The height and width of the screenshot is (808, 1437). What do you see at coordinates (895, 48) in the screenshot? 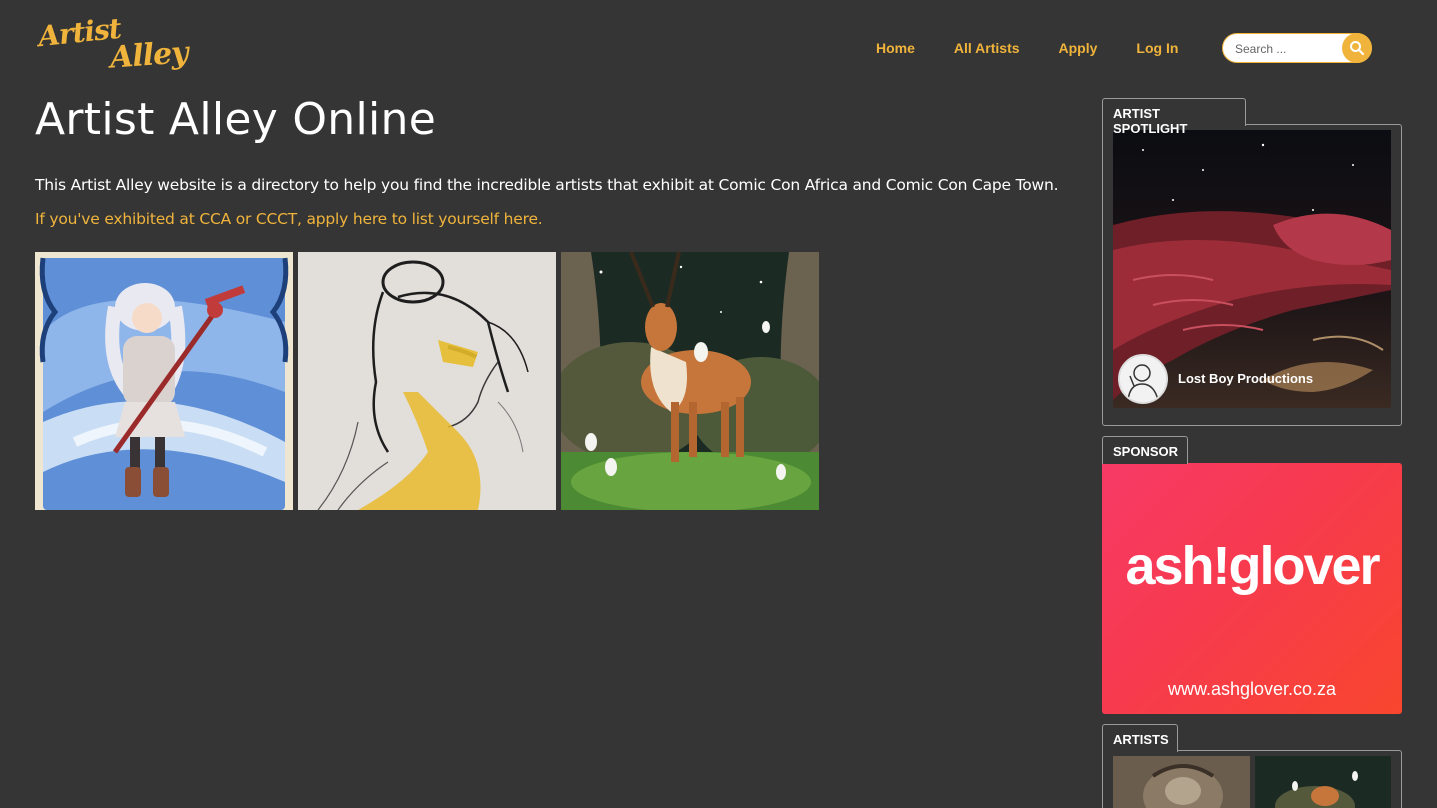
I see `nav-home: Home` at bounding box center [895, 48].